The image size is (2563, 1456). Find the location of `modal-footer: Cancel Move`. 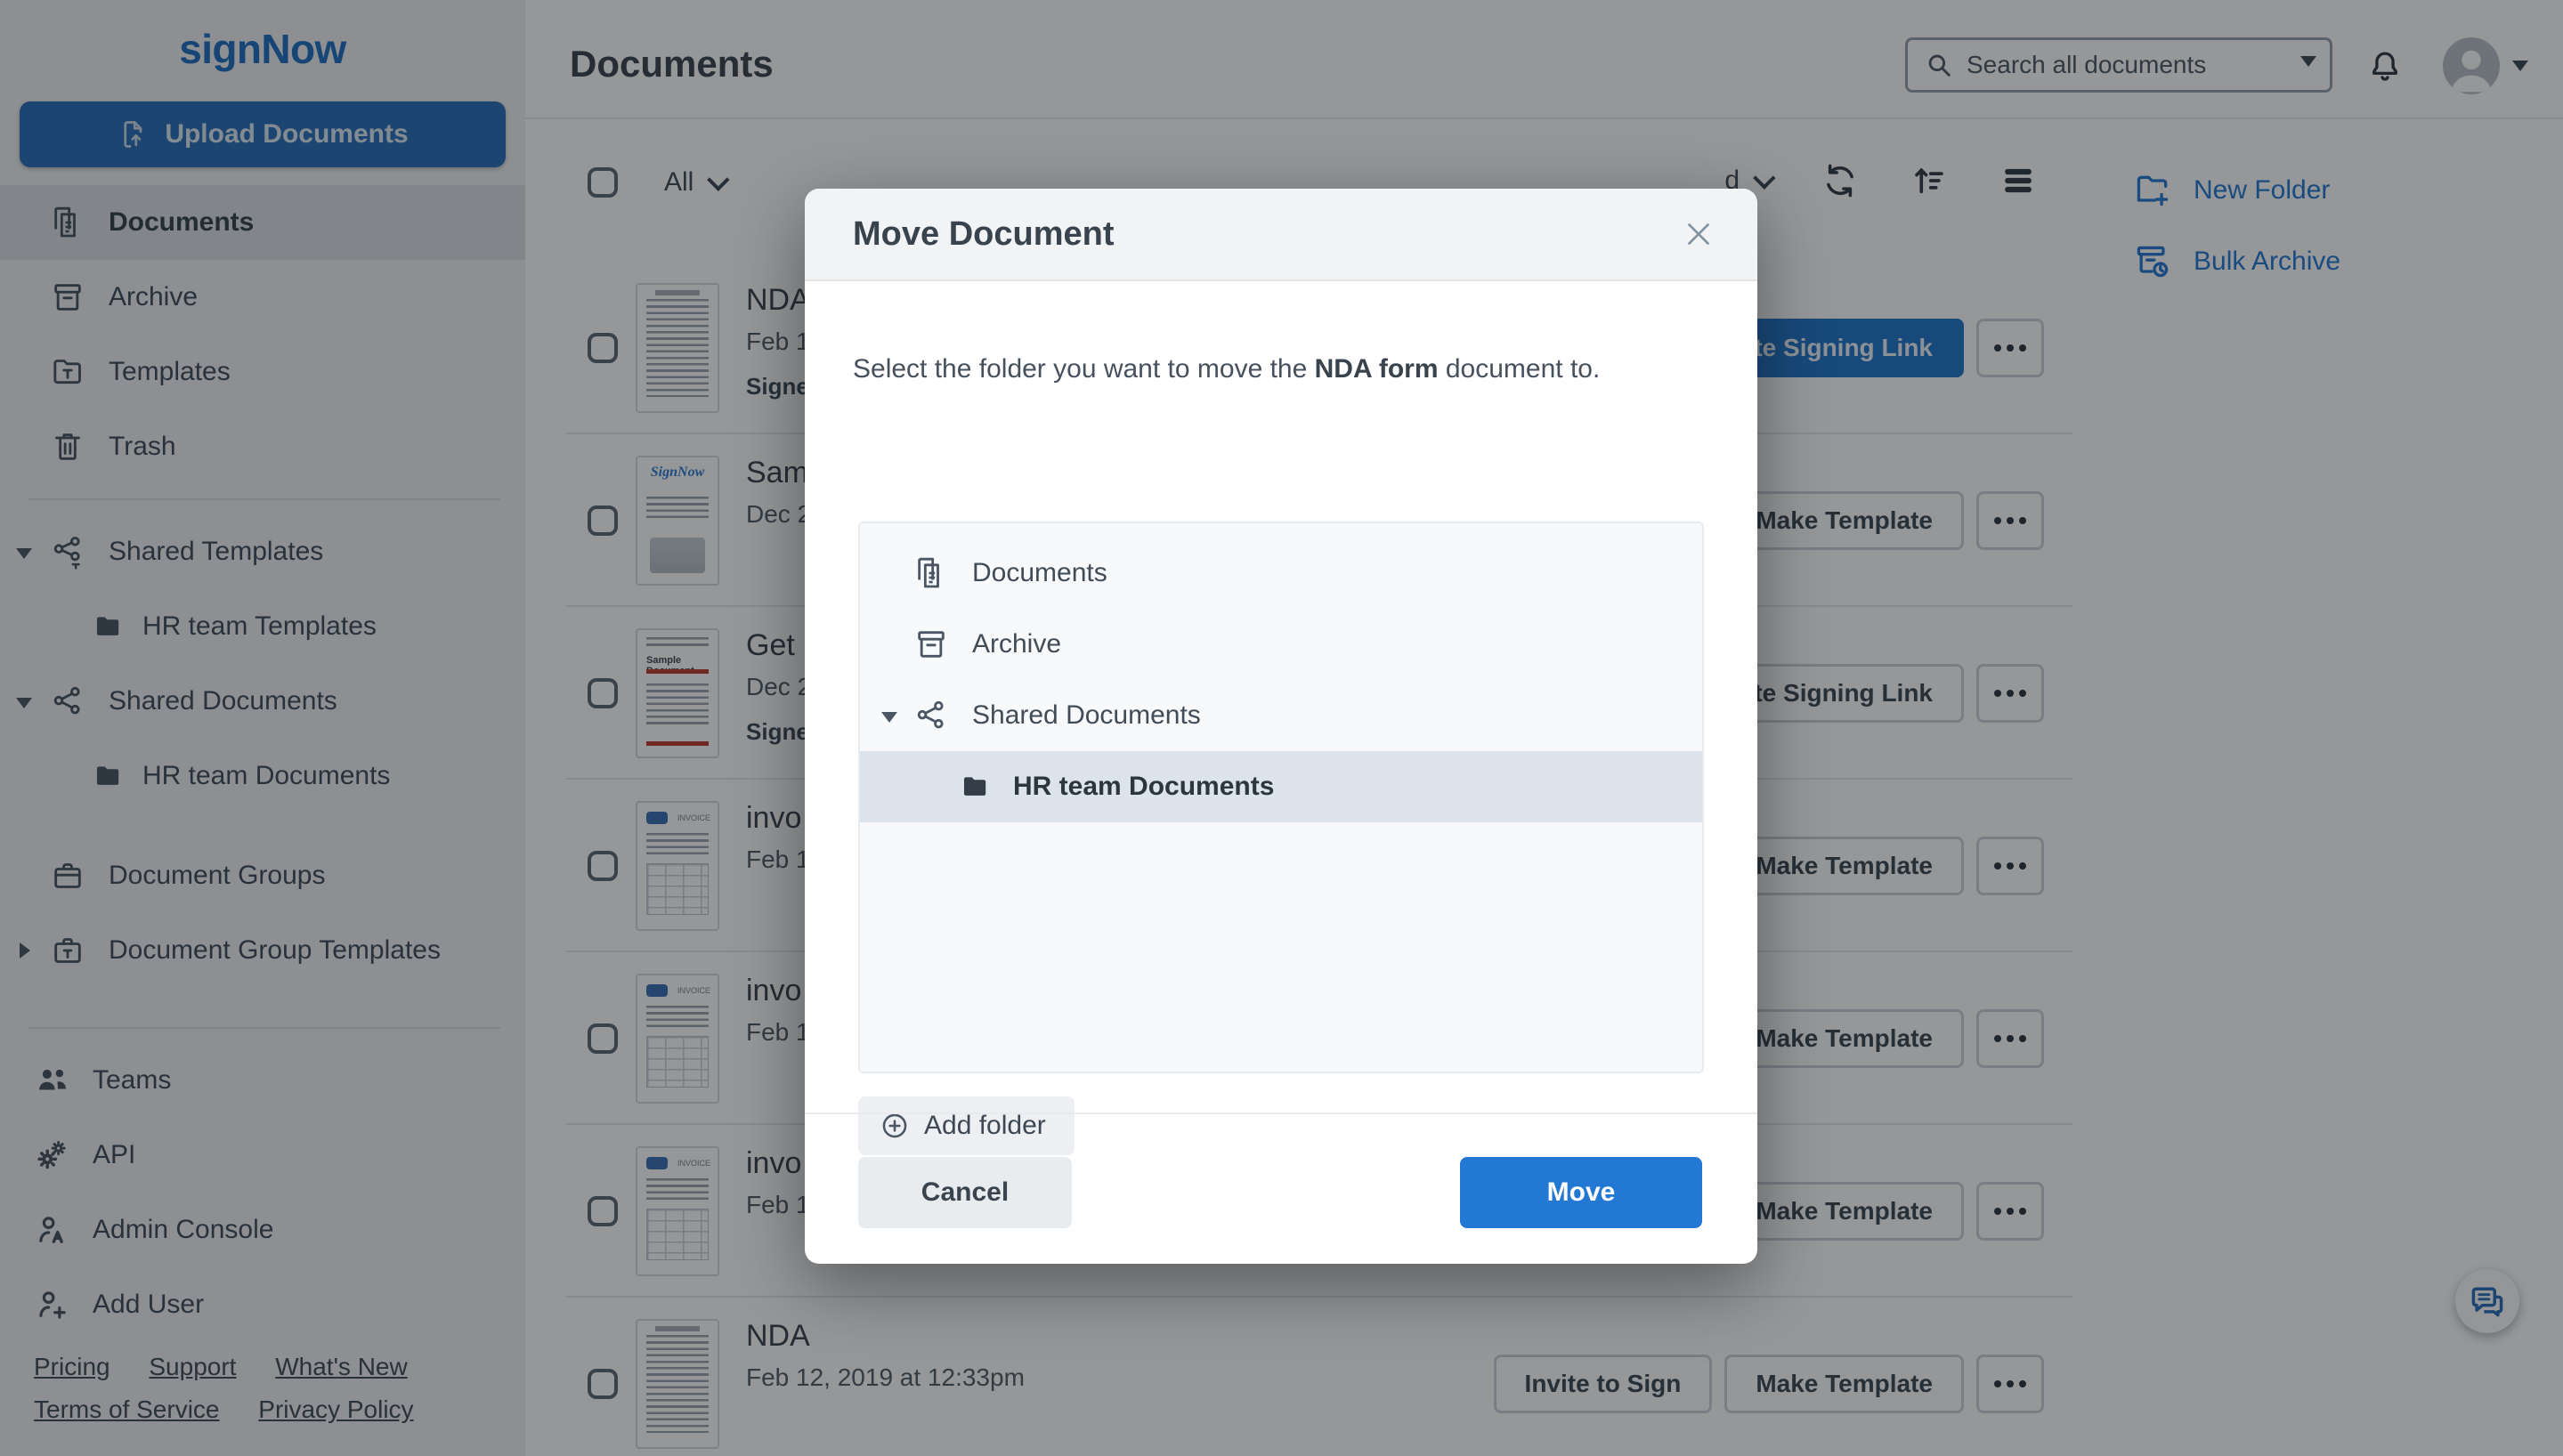

modal-footer: Cancel Move is located at coordinates (1281, 1188).